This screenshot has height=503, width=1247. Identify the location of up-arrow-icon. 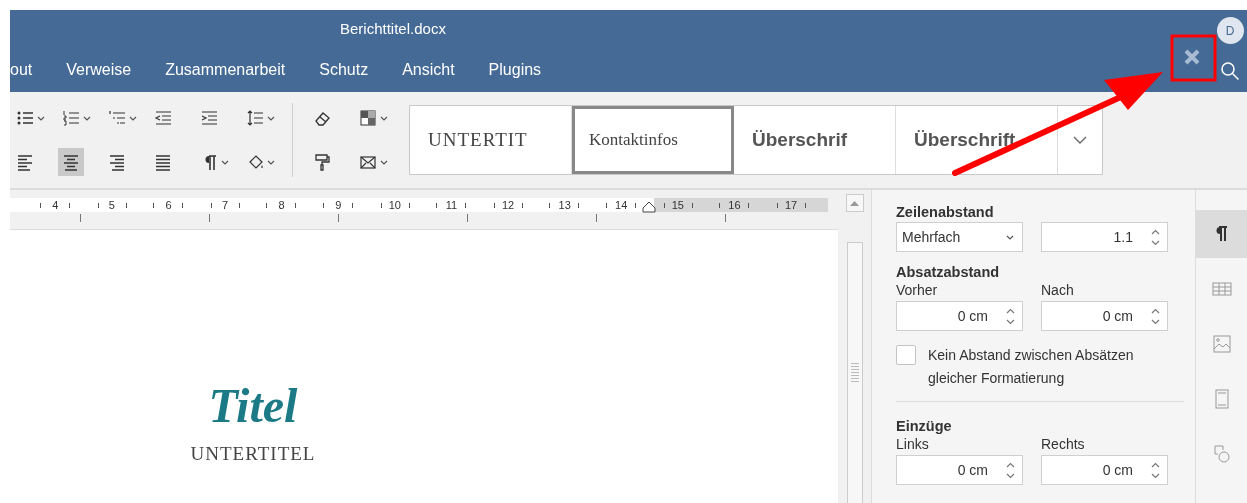
(854, 203).